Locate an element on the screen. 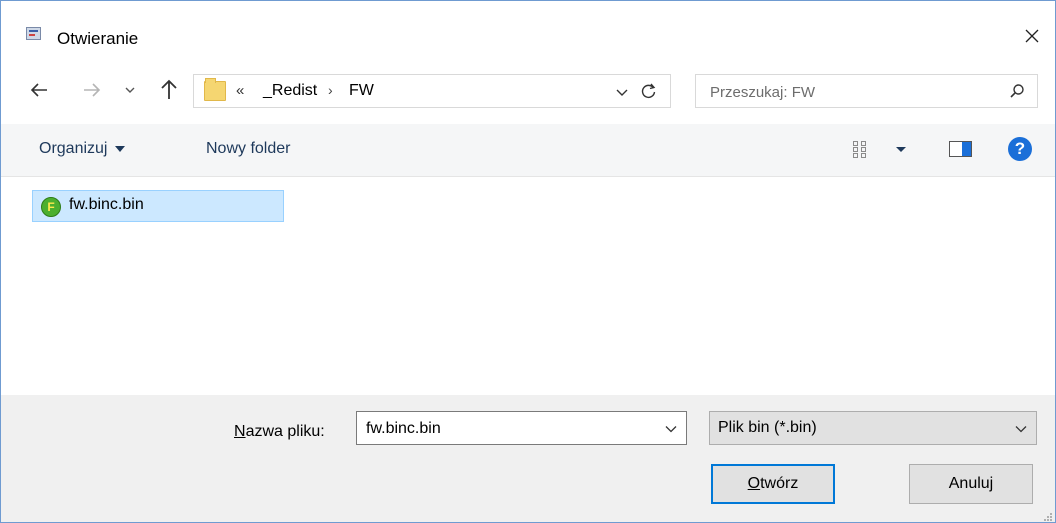 Image resolution: width=1056 pixels, height=523 pixels. resize-grip-icon is located at coordinates (1048, 517).